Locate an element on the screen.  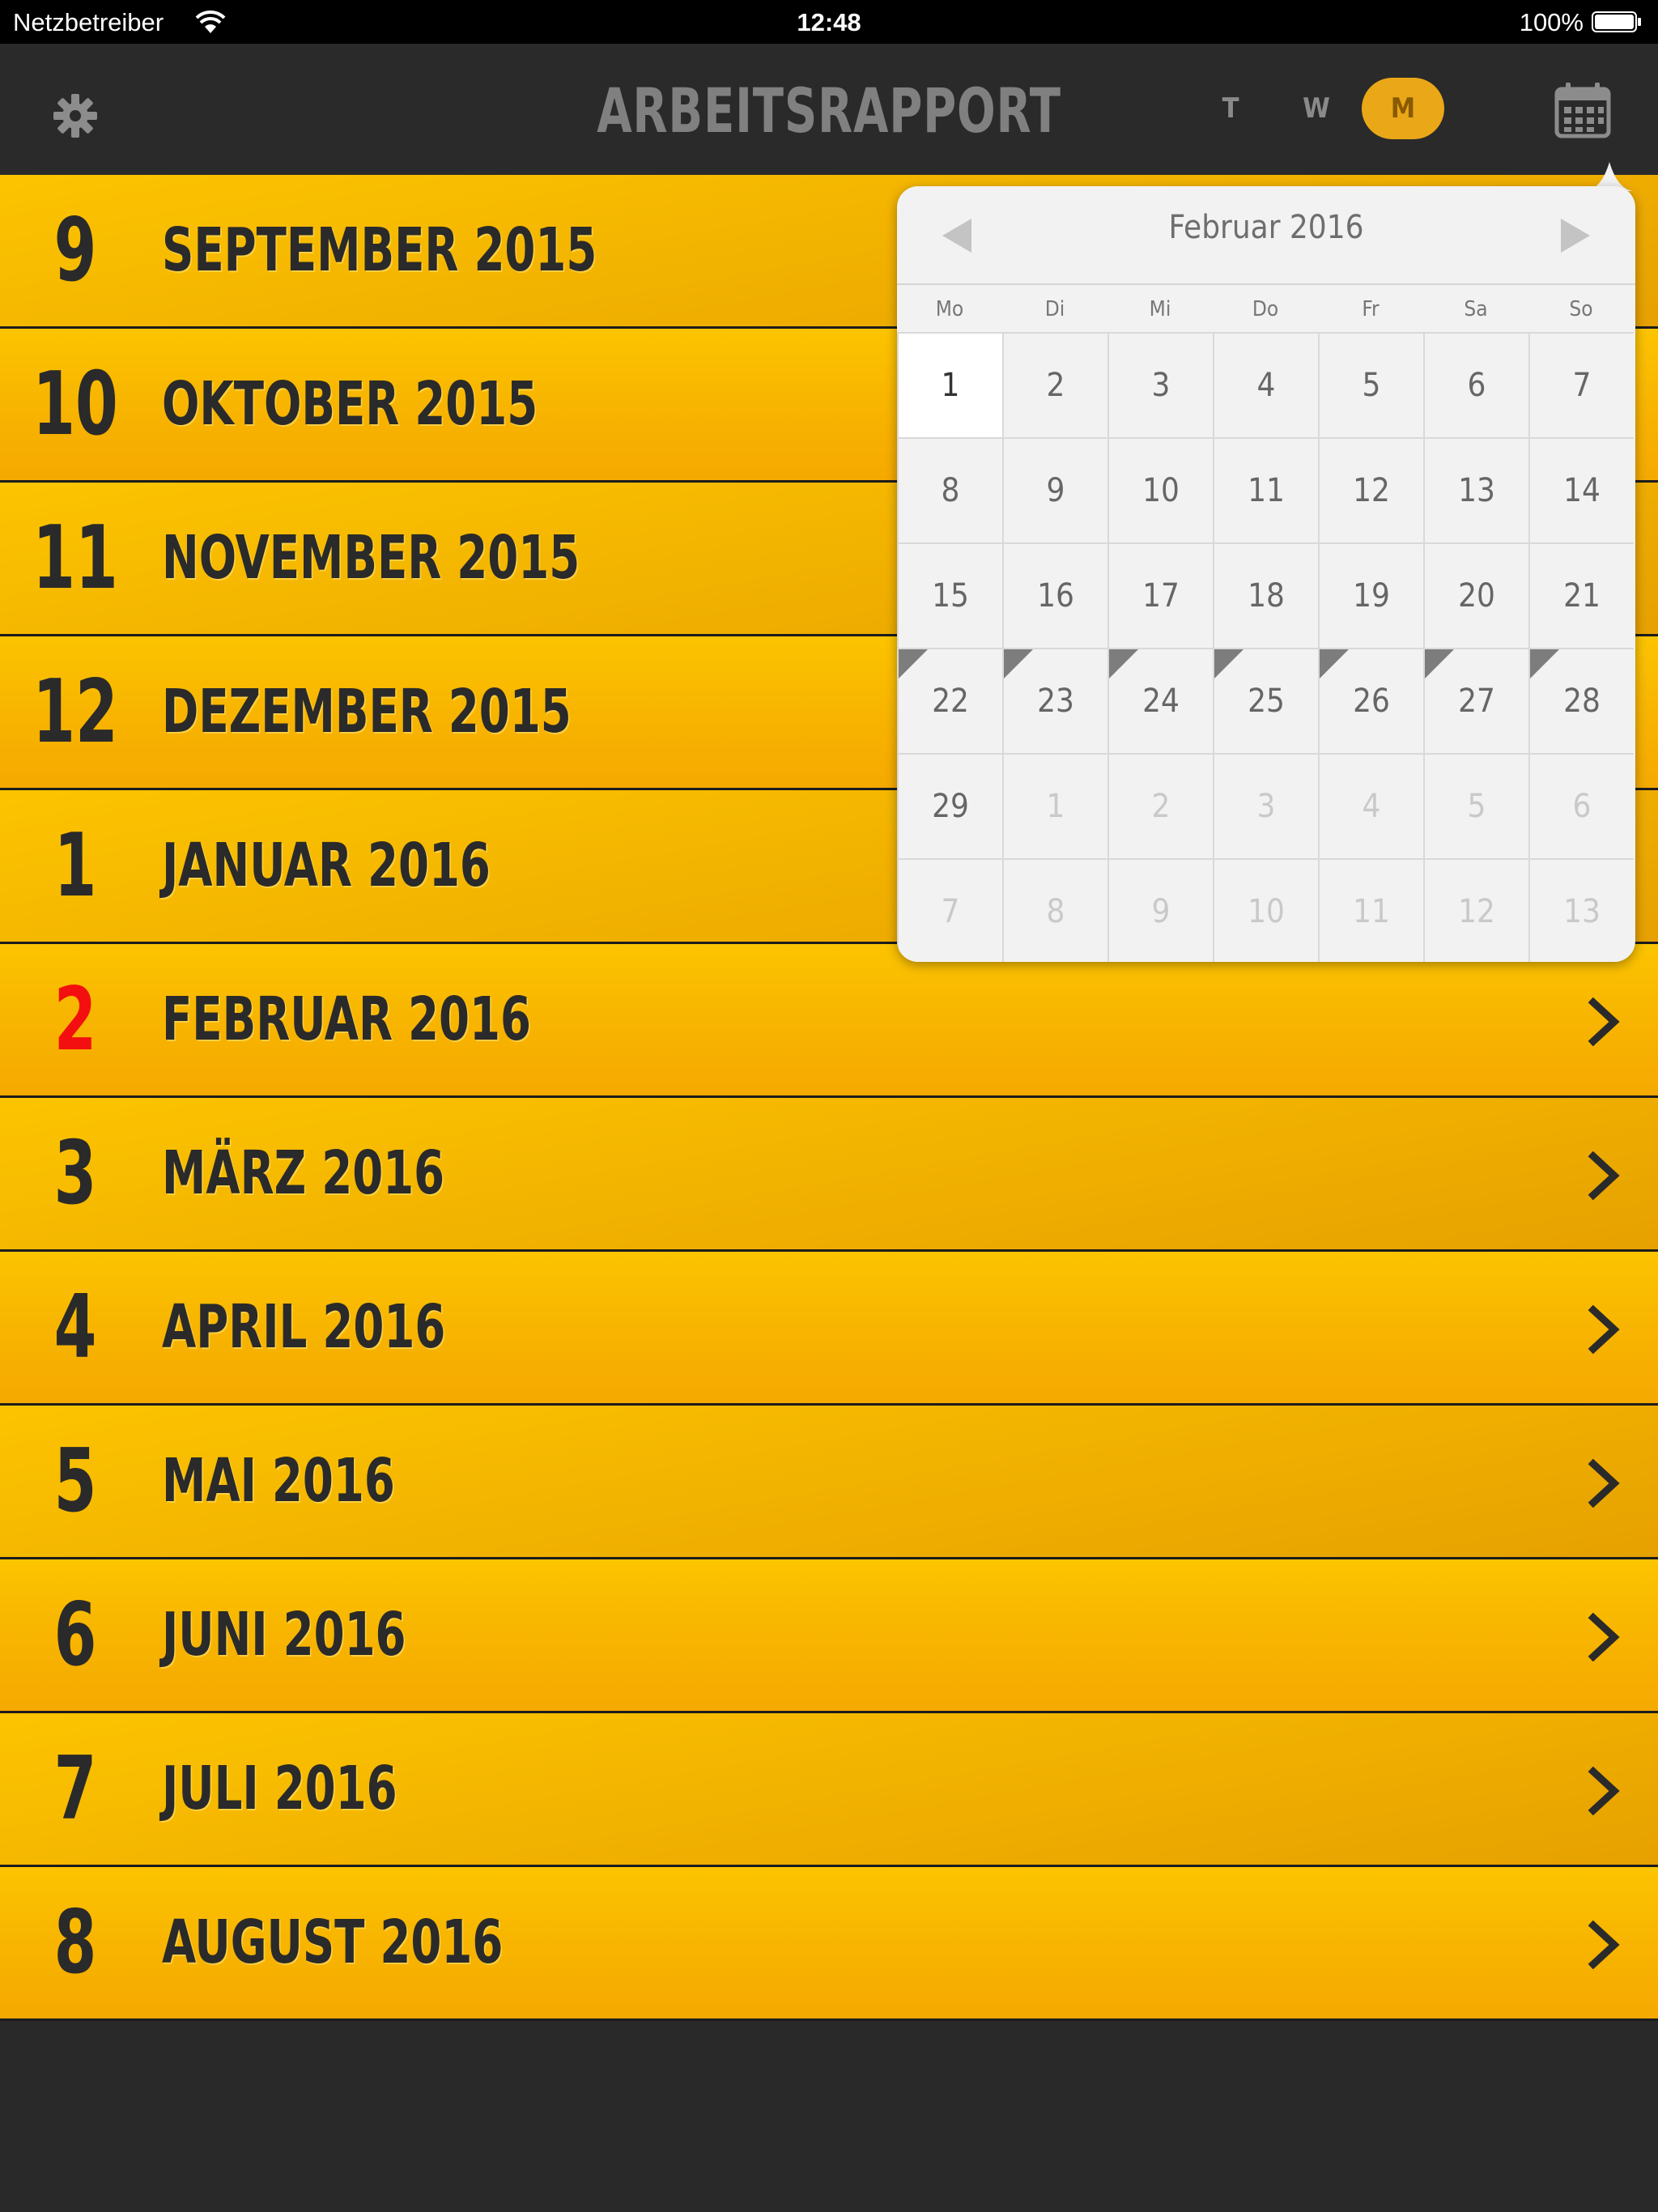
day-number: 23 is located at coordinates (1055, 702).